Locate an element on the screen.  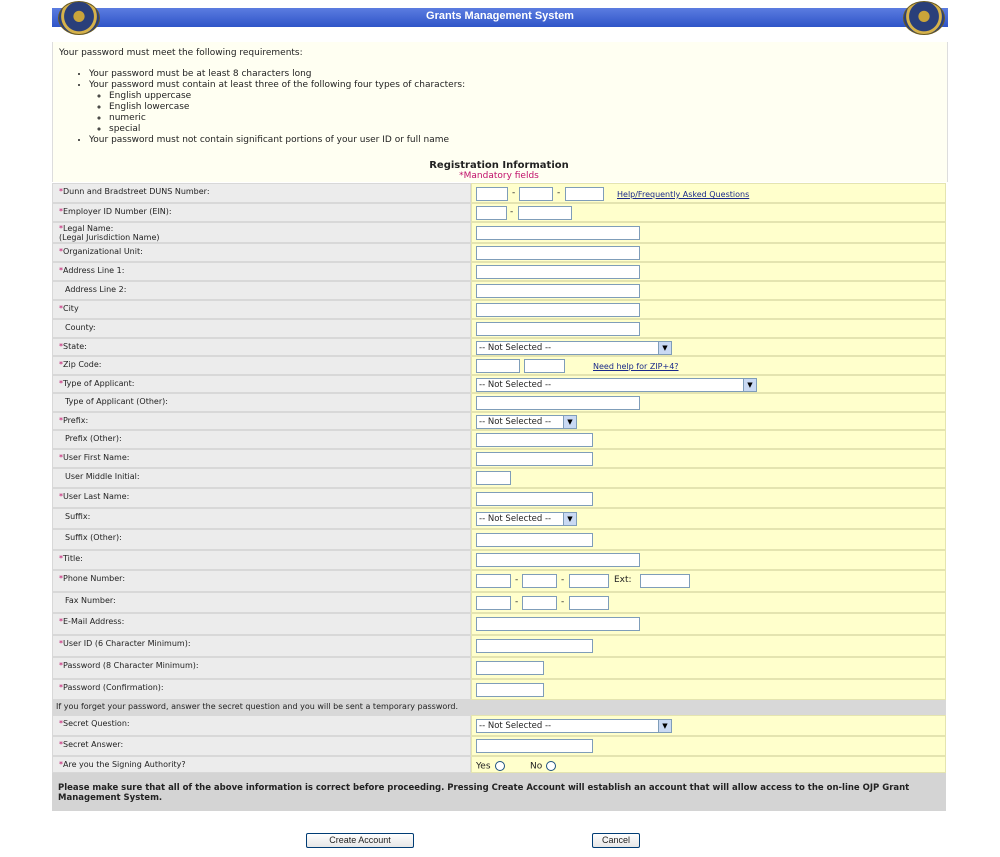
character-type: numeric is located at coordinates (287, 118).